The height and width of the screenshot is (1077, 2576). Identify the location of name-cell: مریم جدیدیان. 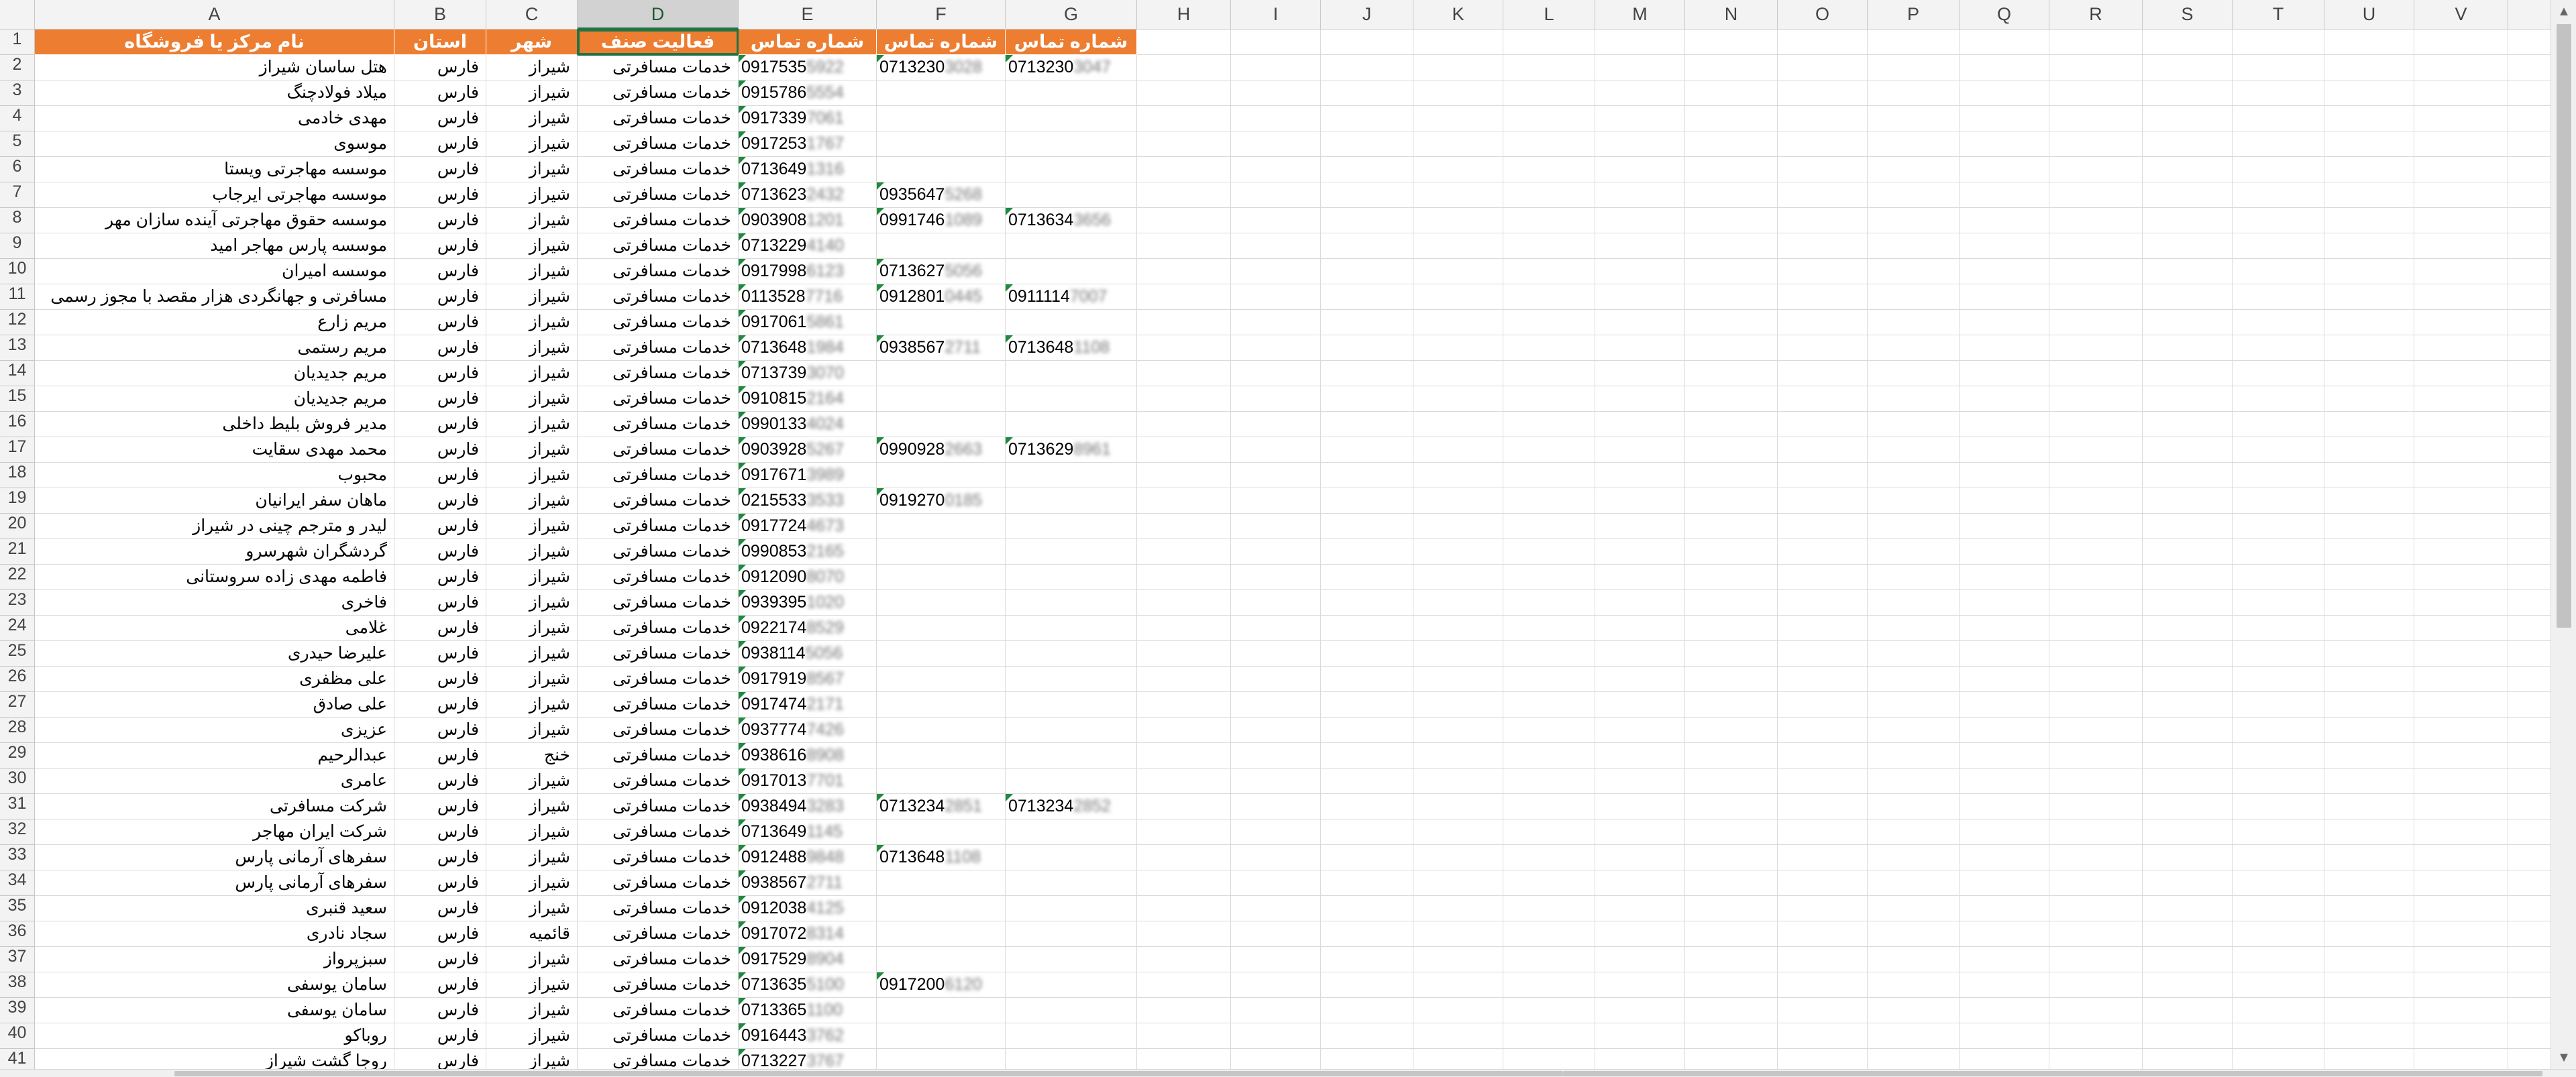
(214, 399).